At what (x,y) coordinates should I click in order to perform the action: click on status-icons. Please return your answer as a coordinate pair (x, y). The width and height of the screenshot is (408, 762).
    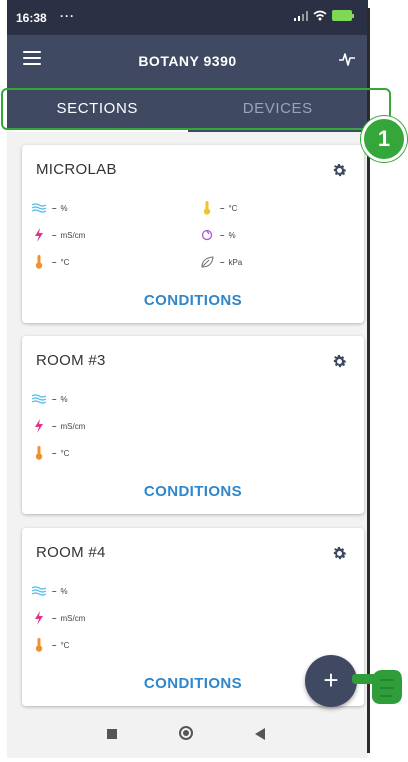
    Looking at the image, I should click on (324, 15).